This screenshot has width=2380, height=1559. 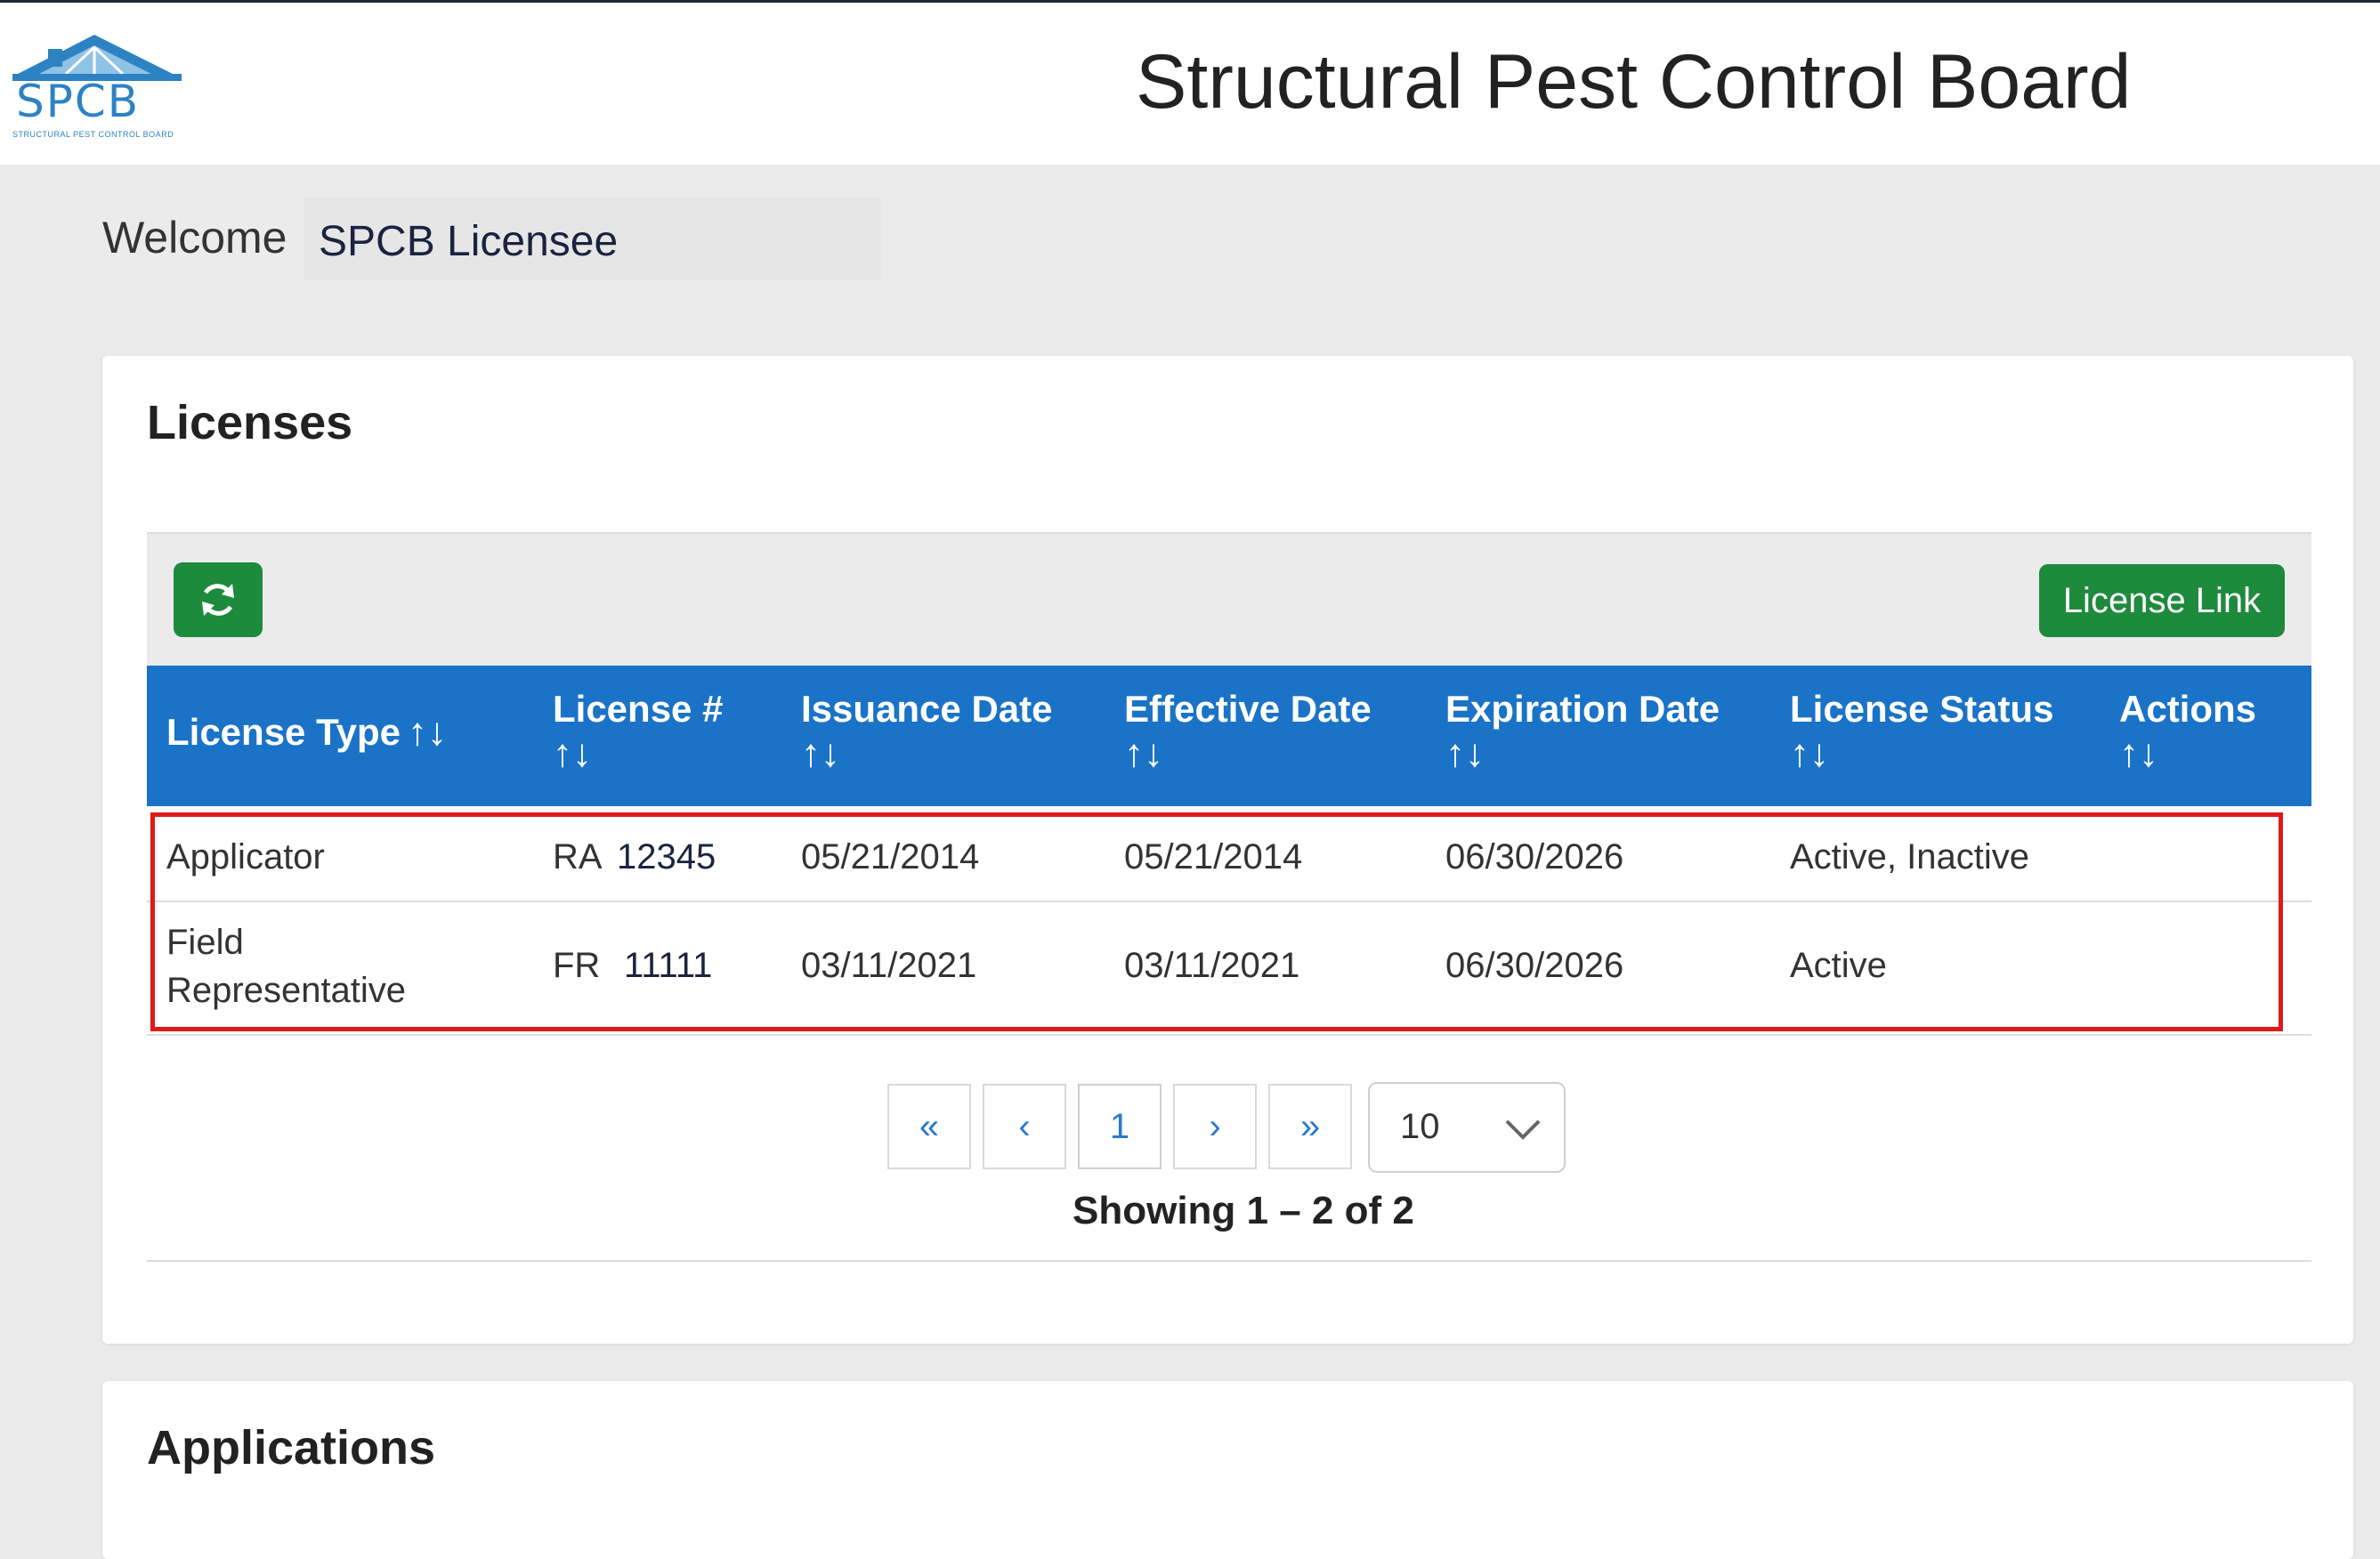 I want to click on refresh-button, so click(x=219, y=599).